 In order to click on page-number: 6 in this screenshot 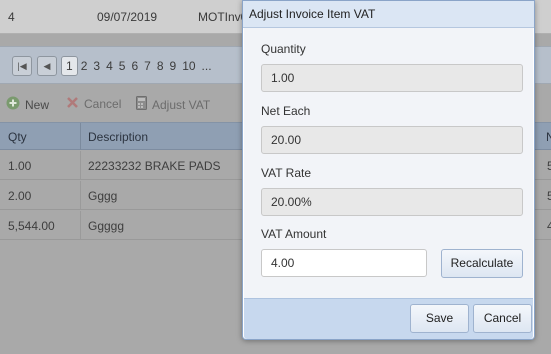, I will do `click(134, 66)`.